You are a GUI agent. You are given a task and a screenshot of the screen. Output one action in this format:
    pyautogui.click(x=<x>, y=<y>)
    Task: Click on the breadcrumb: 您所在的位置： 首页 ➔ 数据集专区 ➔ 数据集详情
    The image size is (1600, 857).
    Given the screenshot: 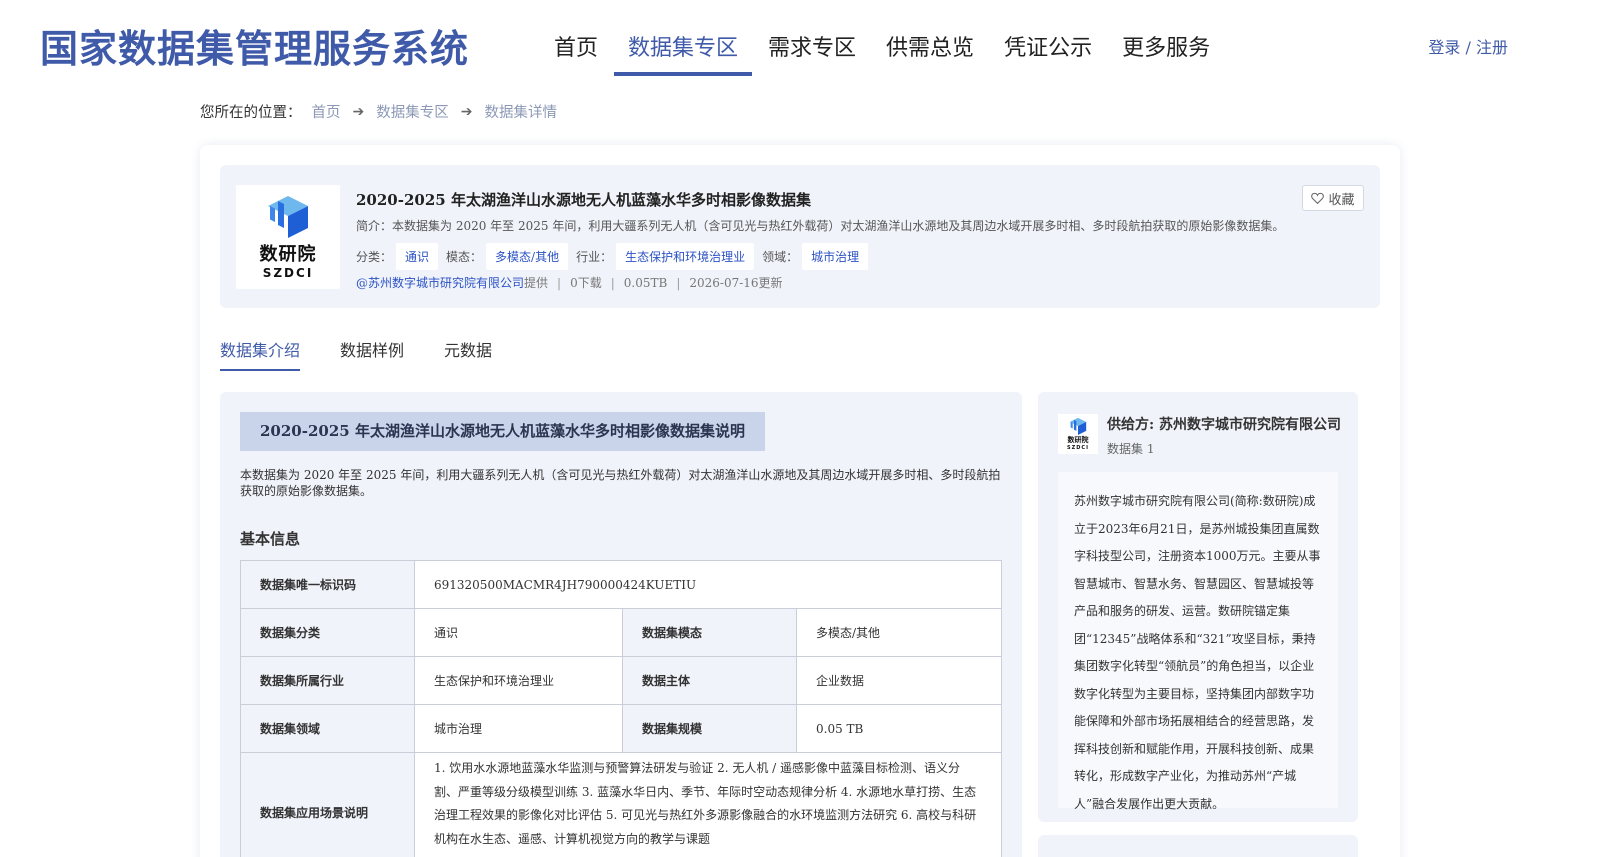 What is the action you would take?
    pyautogui.click(x=378, y=111)
    